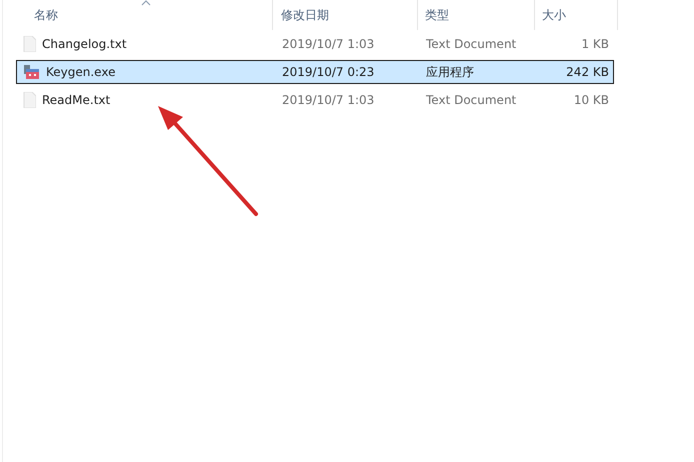 The height and width of the screenshot is (462, 694). I want to click on file-name: Keygen.exe, so click(81, 72).